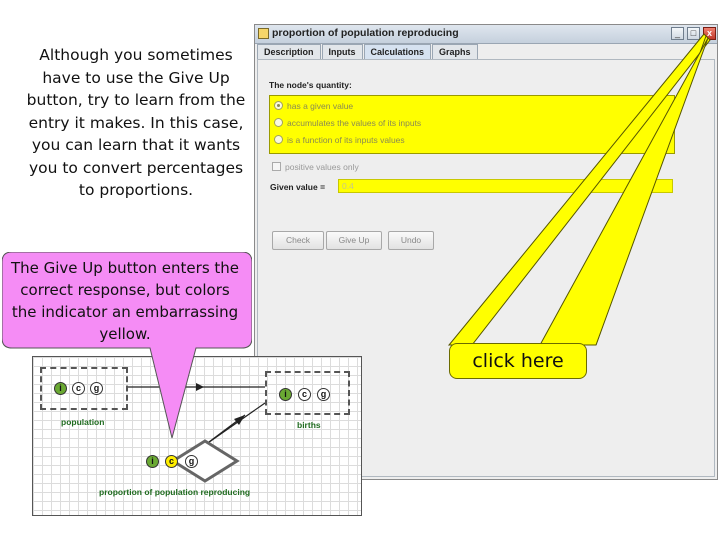 This screenshot has width=720, height=540. What do you see at coordinates (309, 425) in the screenshot?
I see `node-label-births: births` at bounding box center [309, 425].